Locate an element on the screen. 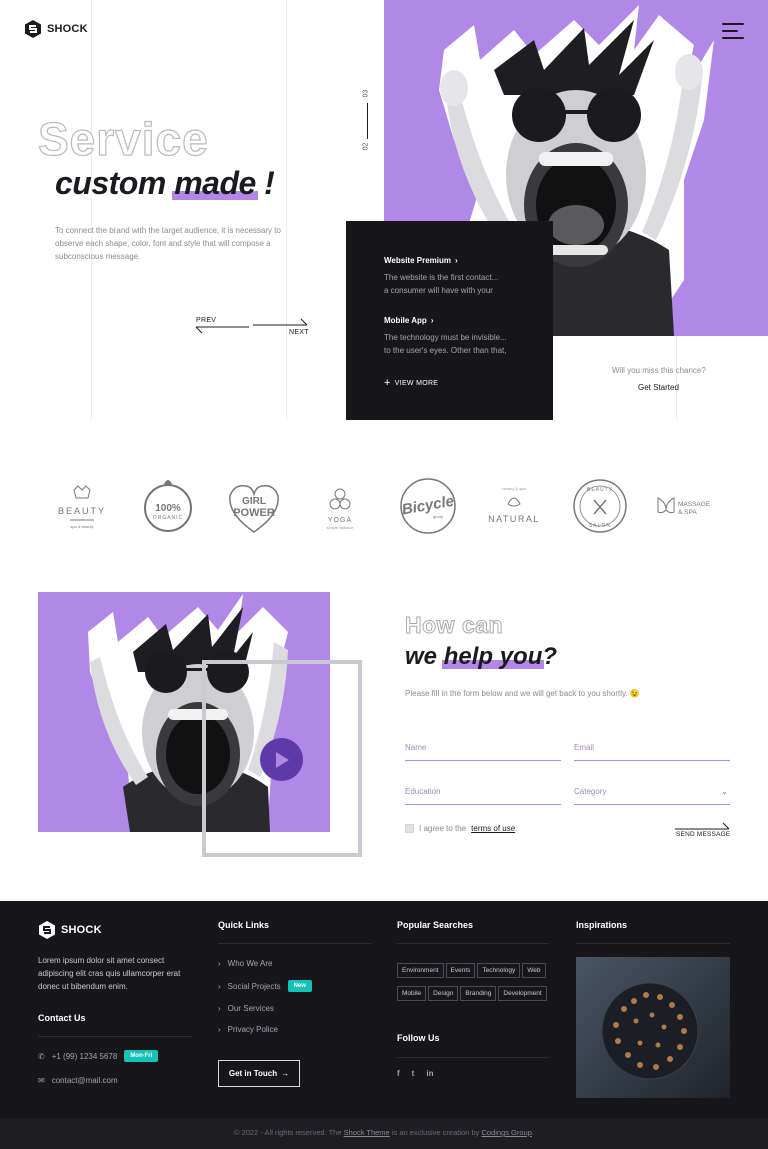 The height and width of the screenshot is (1149, 768). mail-icon: ✉ is located at coordinates (41, 1080).